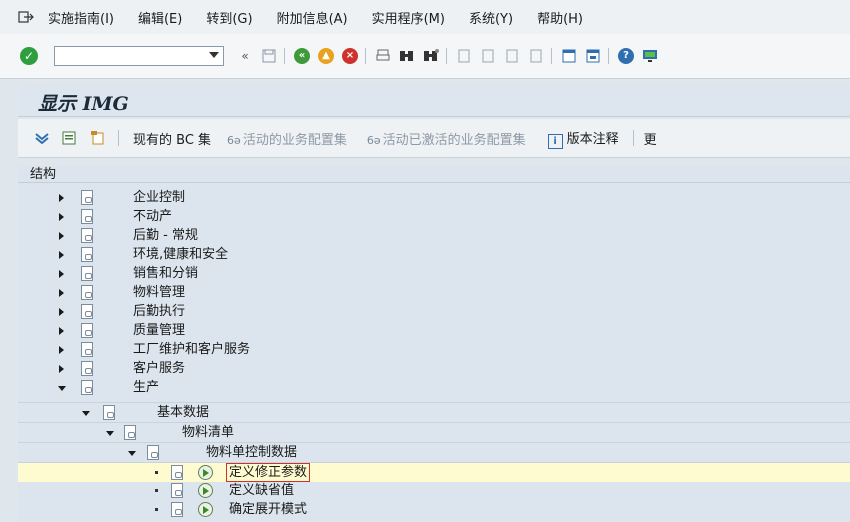 This screenshot has width=850, height=522. Describe the element at coordinates (252, 452) in the screenshot. I see `tree-node-label: 物料单控制数据` at that location.